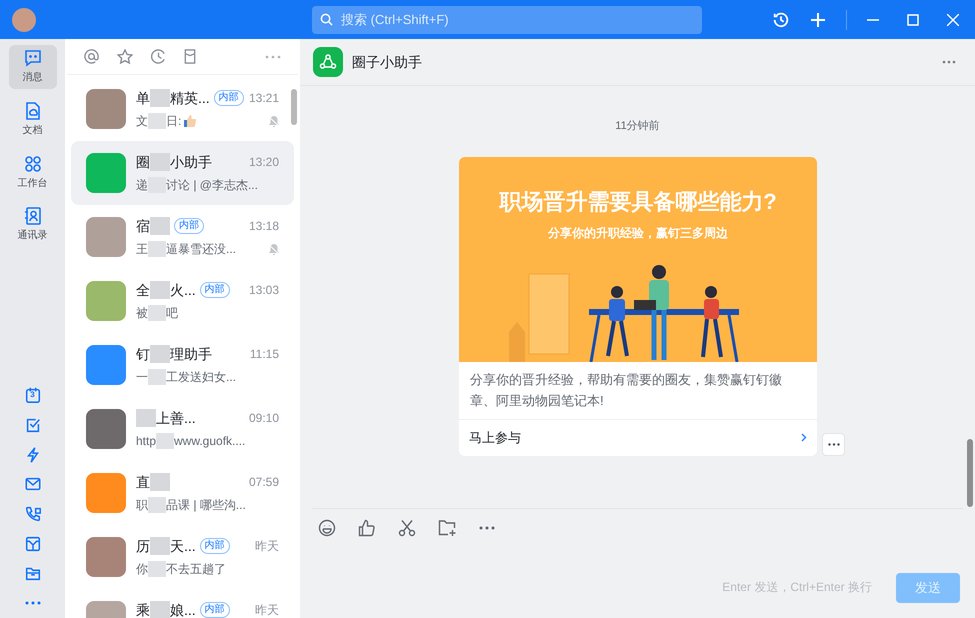 The width and height of the screenshot is (975, 618). Describe the element at coordinates (638, 202) in the screenshot. I see `banner-title: 职场晋升需要具备哪些能力?` at that location.